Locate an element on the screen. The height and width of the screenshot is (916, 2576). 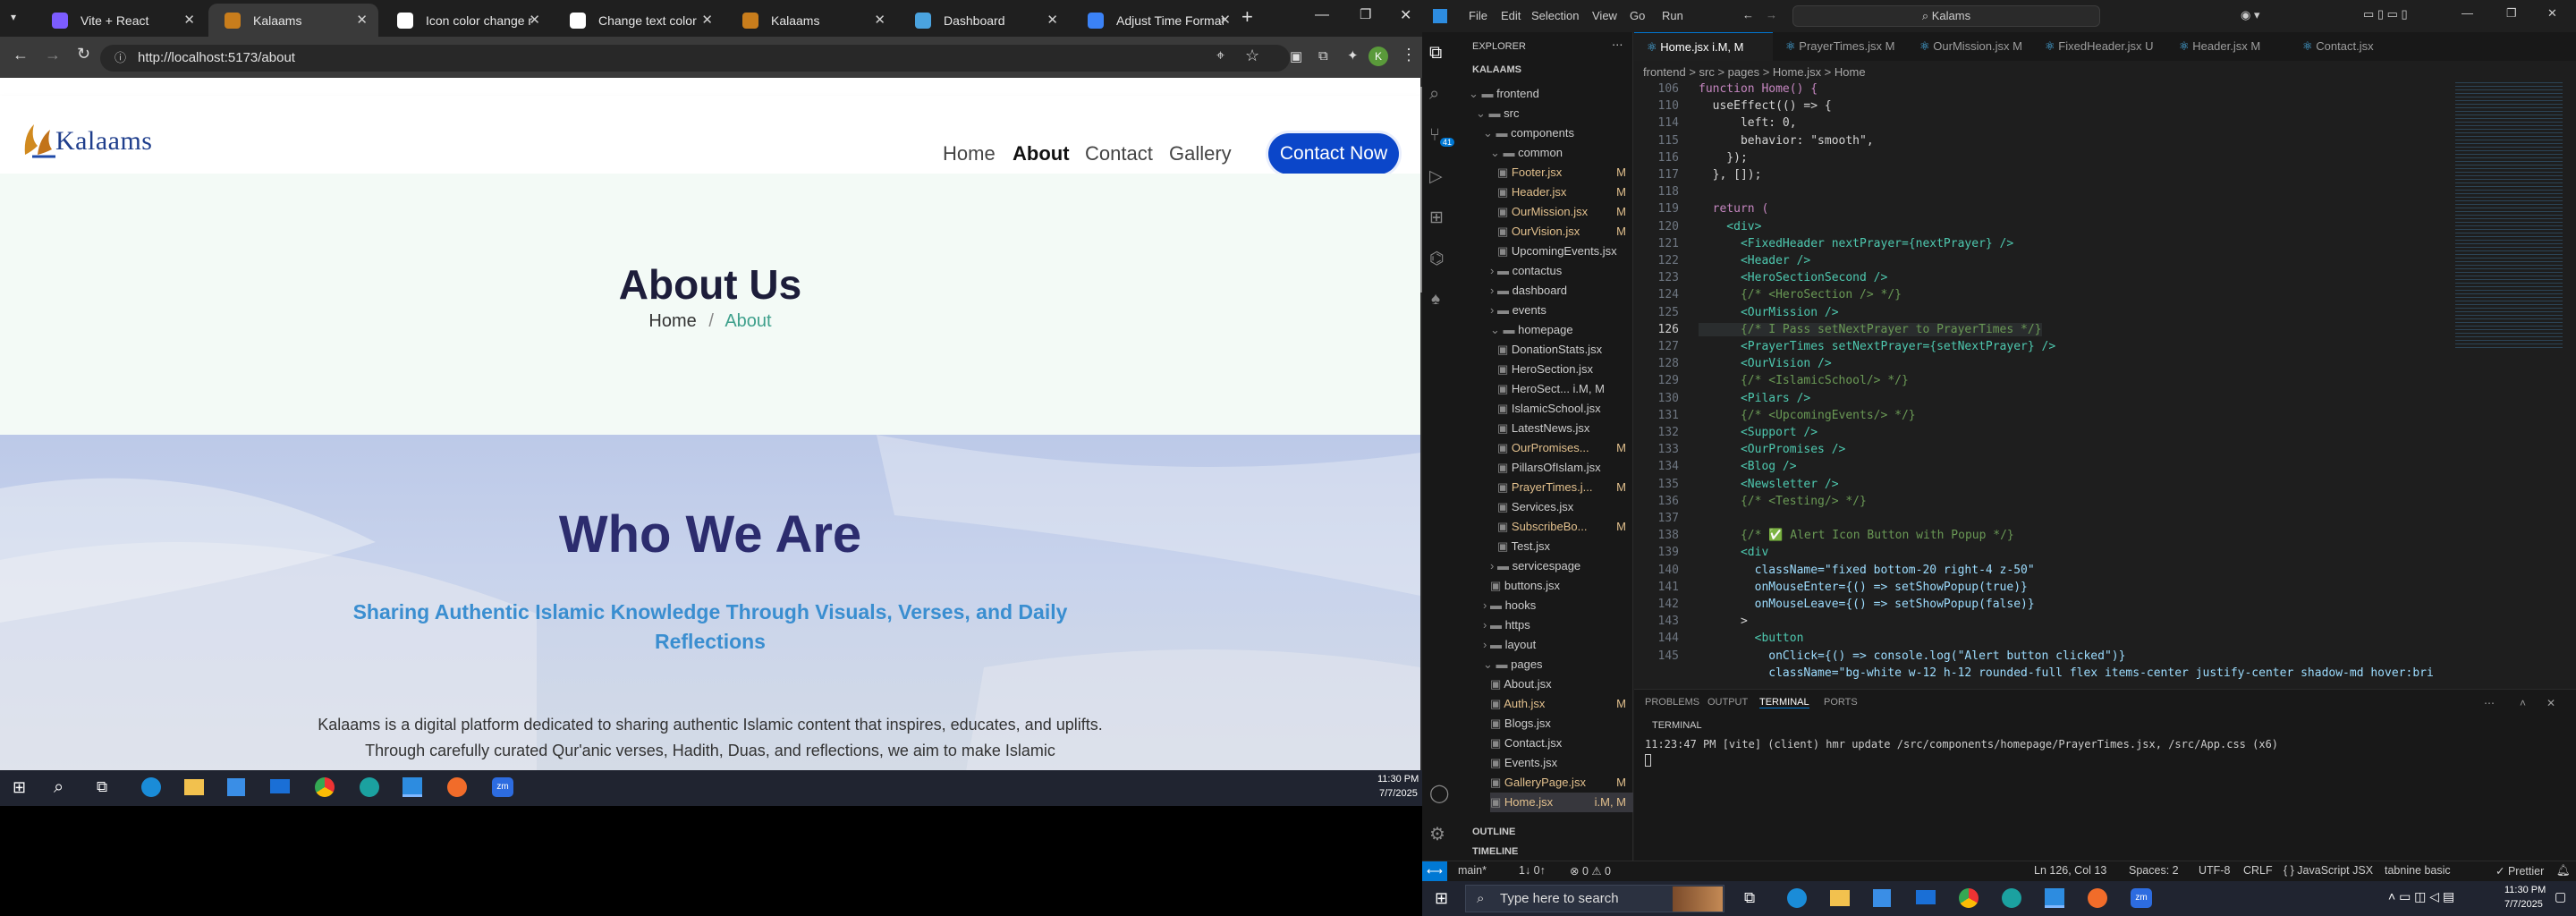
code-line: function Home() { is located at coordinates (1758, 89).